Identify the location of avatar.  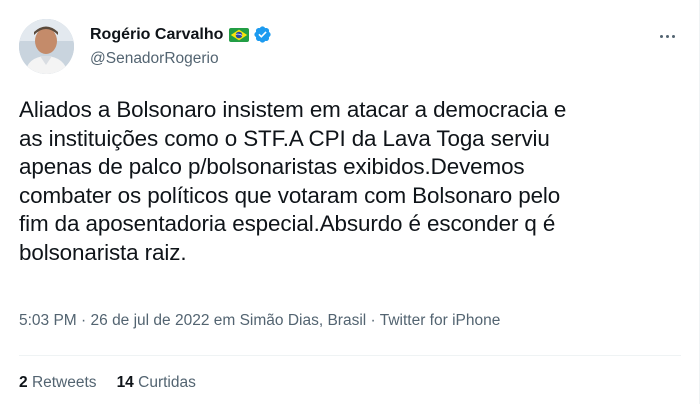
(46, 46).